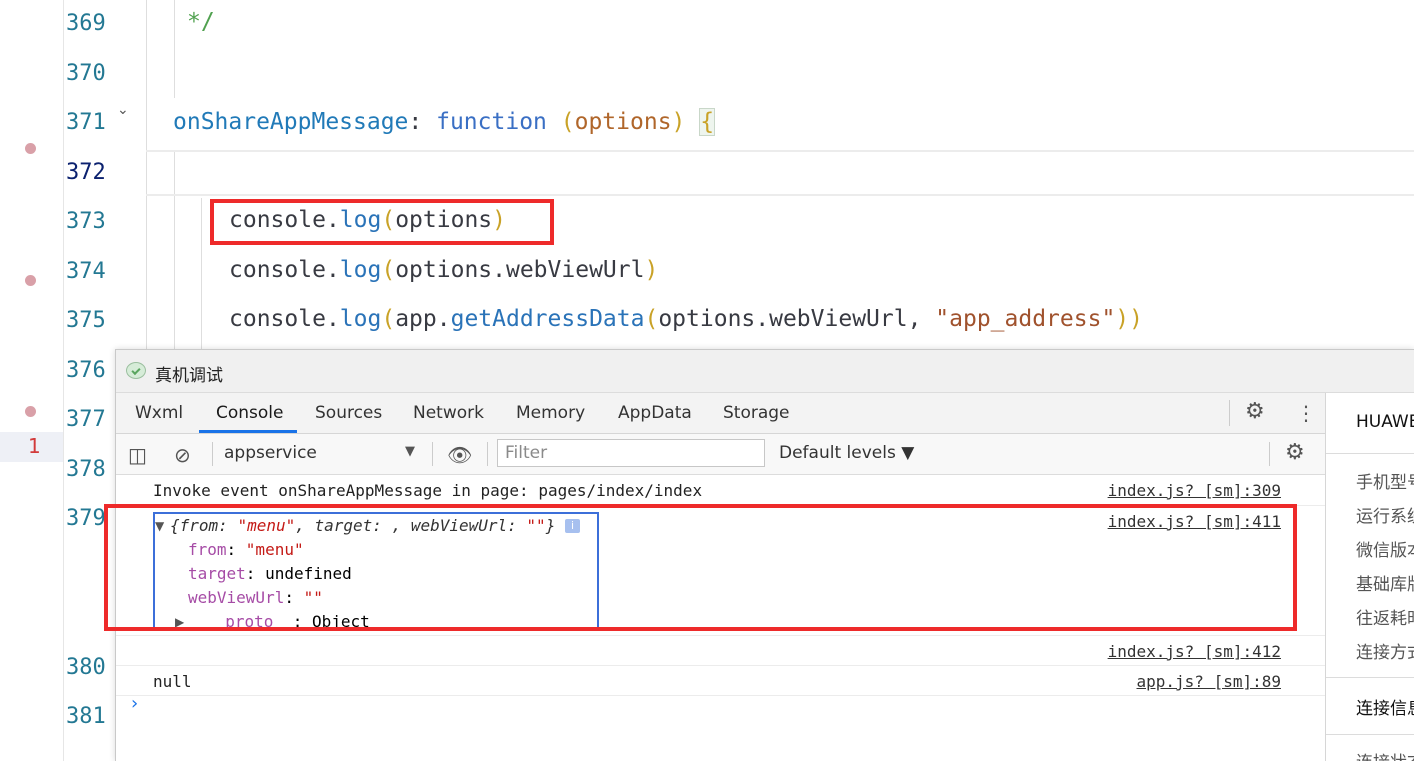 This screenshot has width=1414, height=761. Describe the element at coordinates (1209, 681) in the screenshot. I see `console-source-link: app.js? [sm]:89` at that location.